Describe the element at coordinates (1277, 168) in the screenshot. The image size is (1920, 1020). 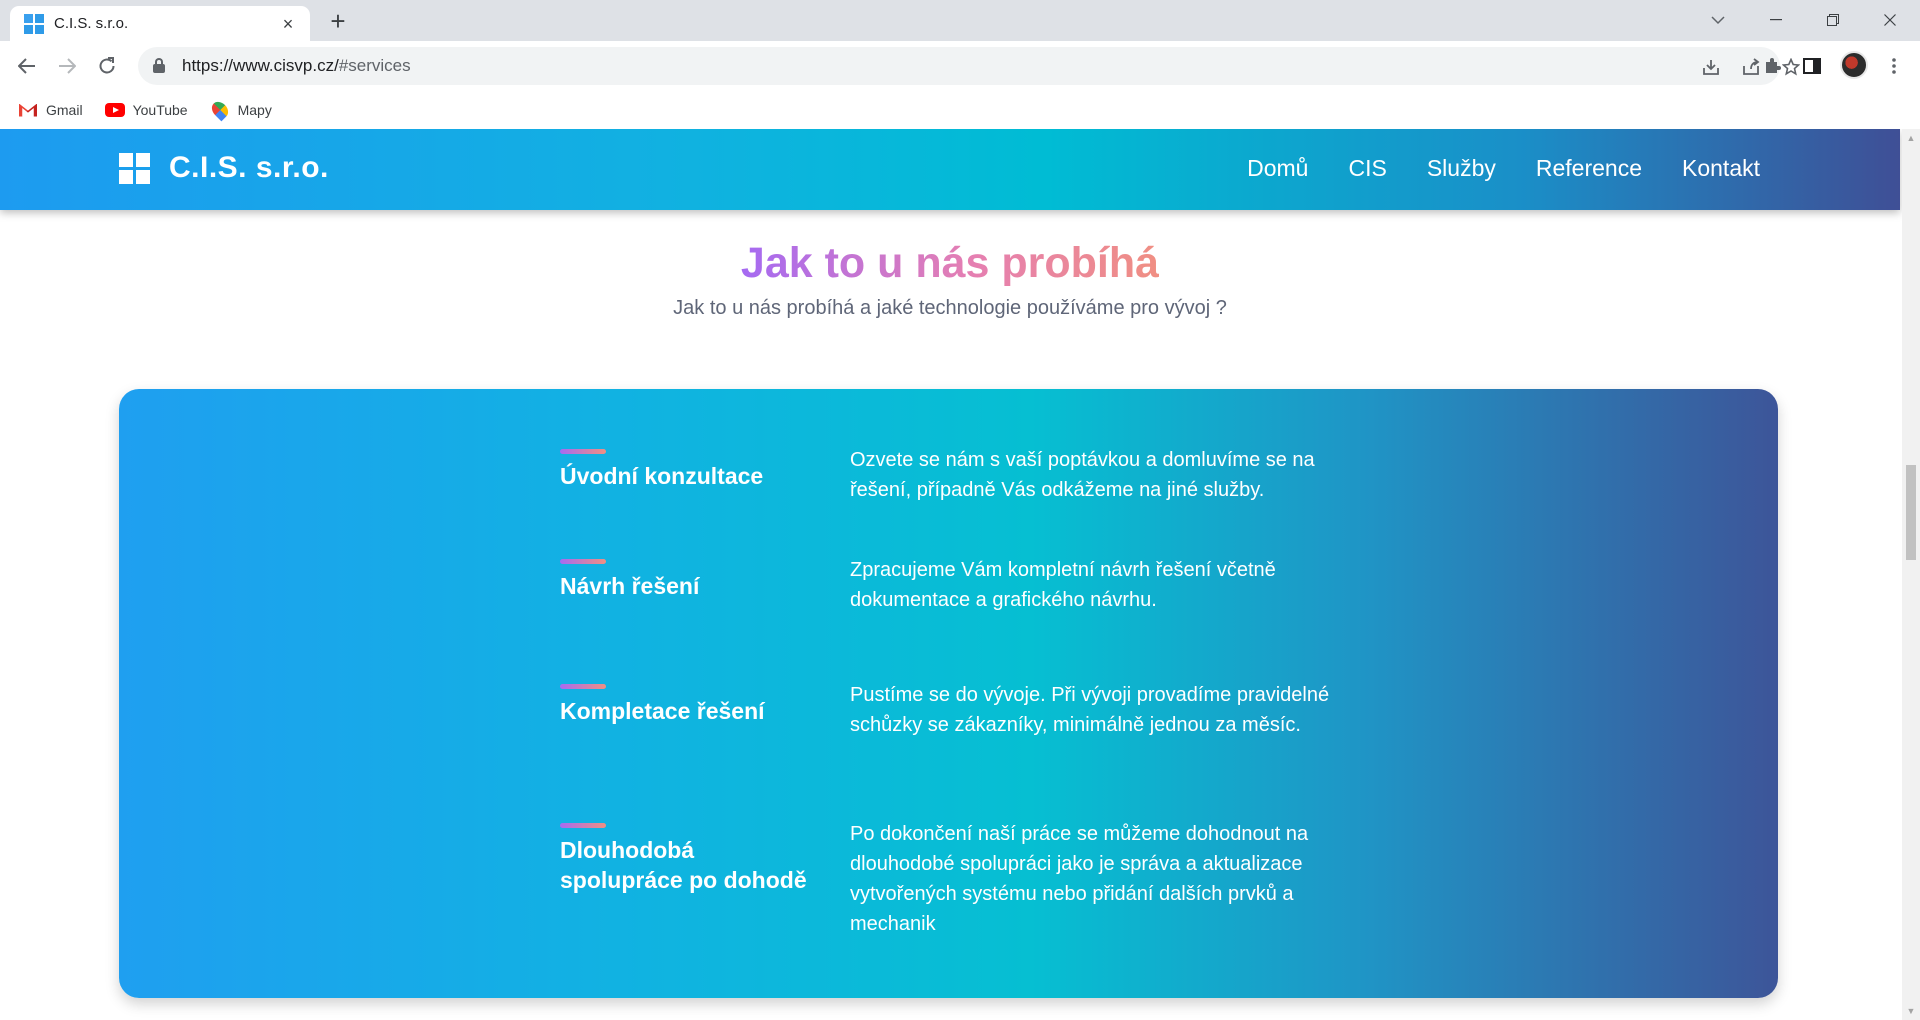
I see `nav-link-domu: Domů` at that location.